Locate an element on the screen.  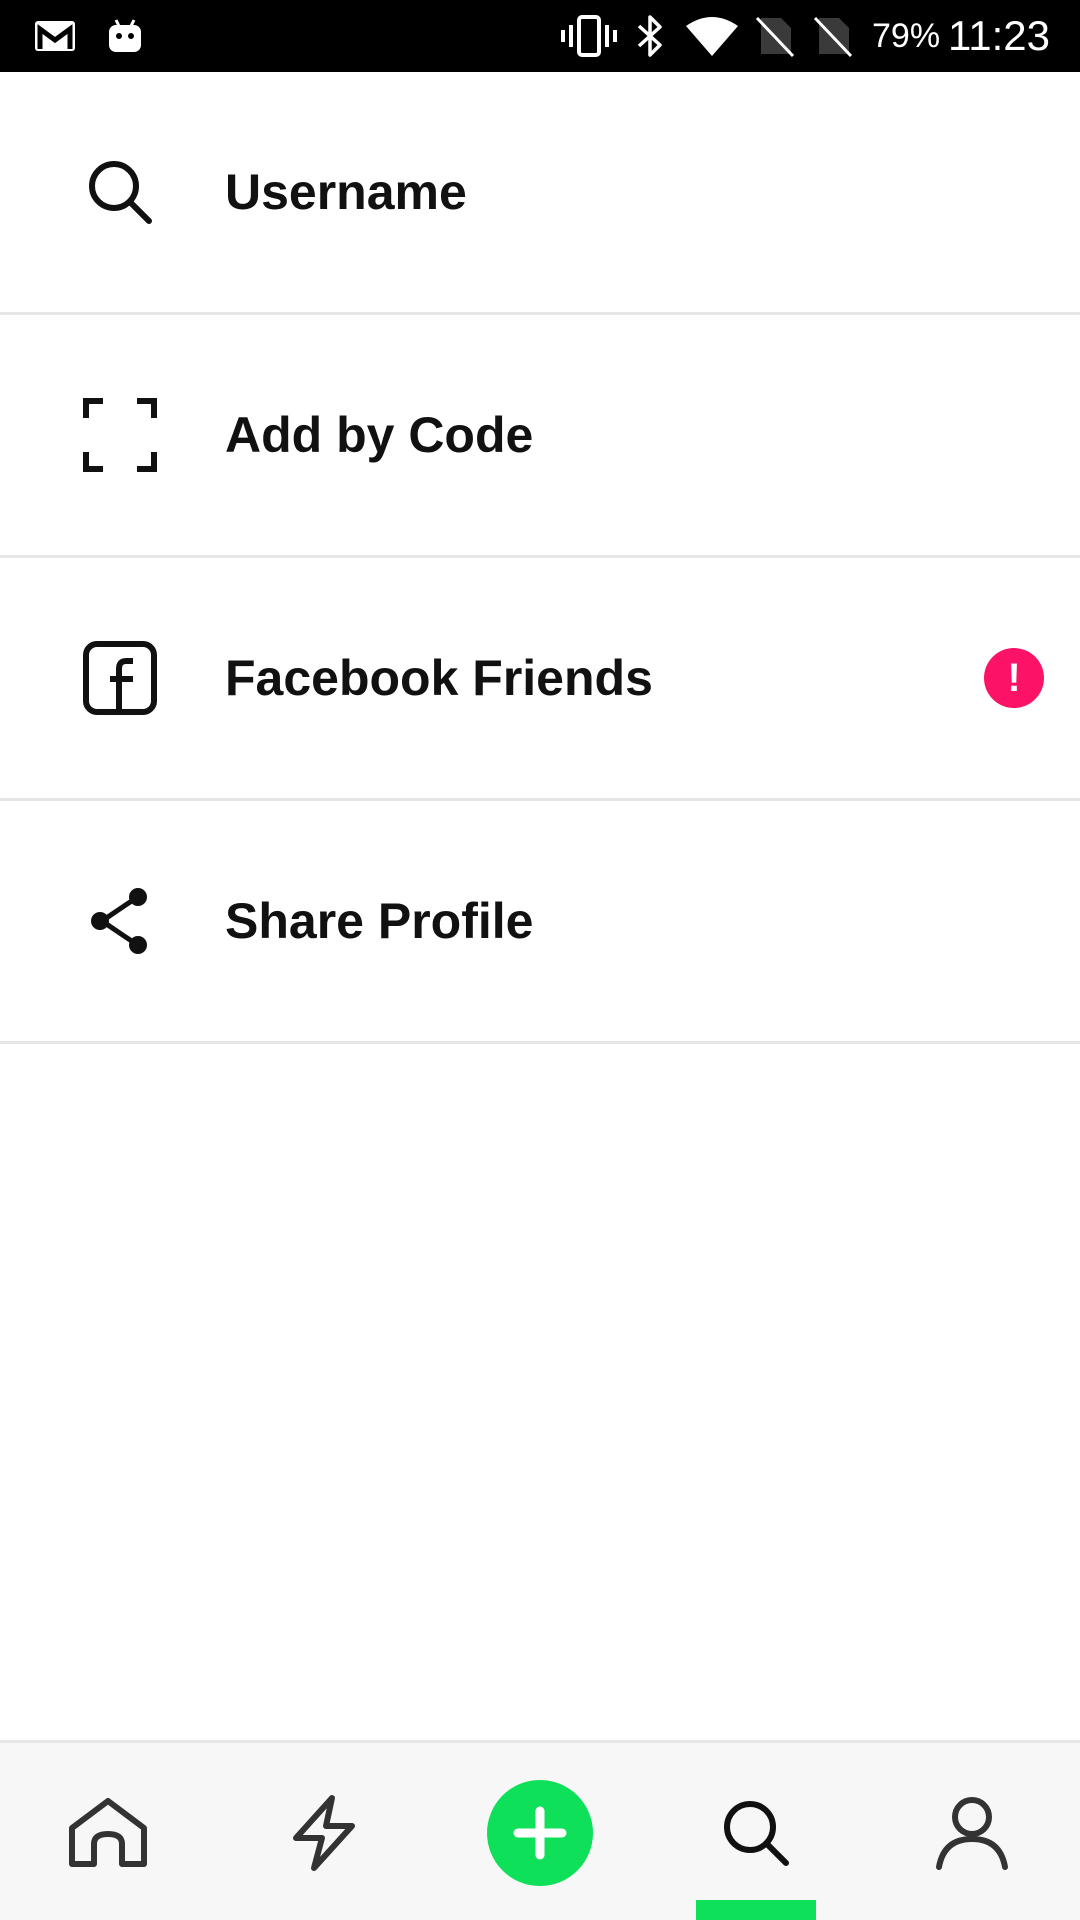
nav-create-button is located at coordinates (540, 1831).